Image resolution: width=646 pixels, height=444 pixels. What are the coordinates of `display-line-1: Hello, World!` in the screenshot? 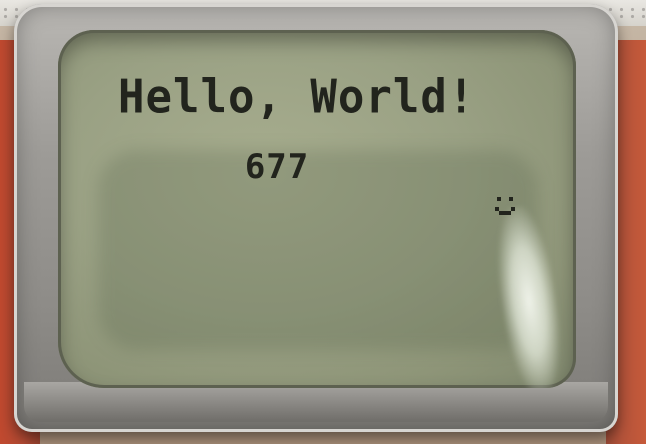 It's located at (297, 97).